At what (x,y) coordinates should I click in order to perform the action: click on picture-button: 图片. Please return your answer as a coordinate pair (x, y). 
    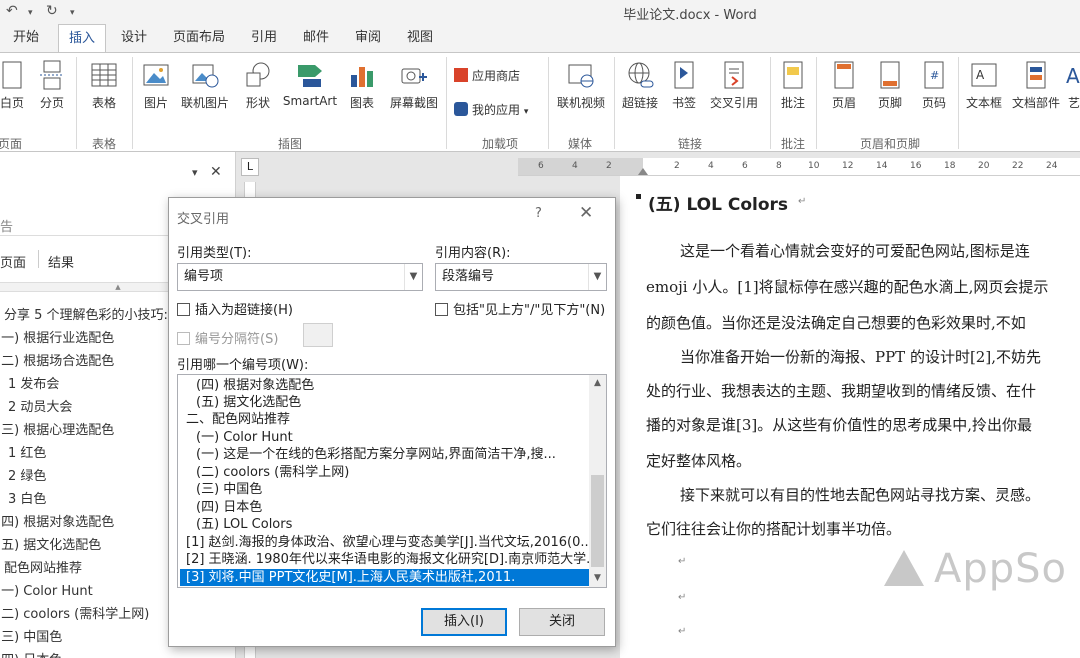
    Looking at the image, I should click on (156, 85).